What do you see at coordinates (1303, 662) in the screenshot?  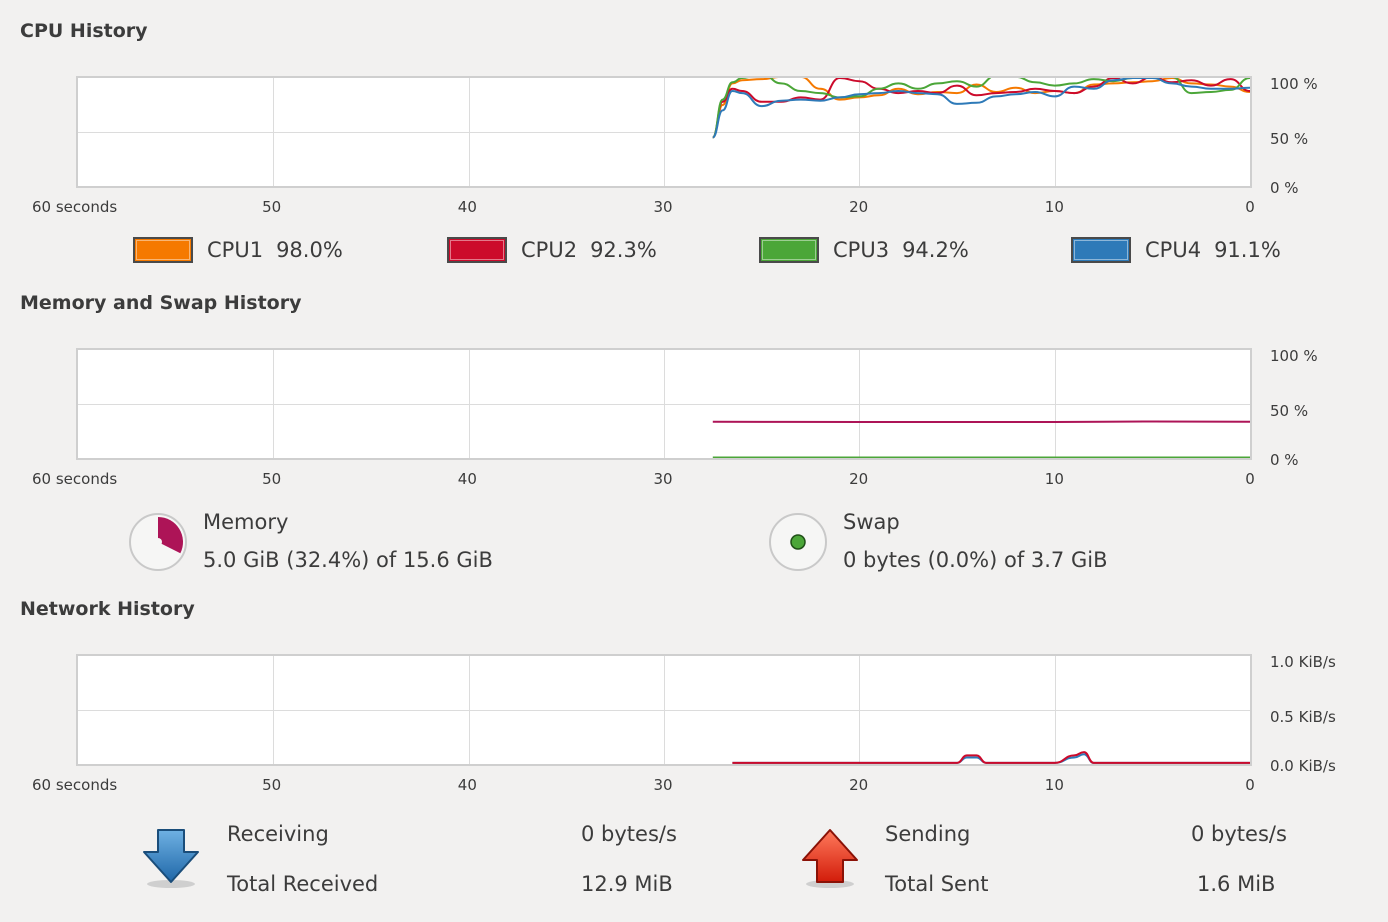 I see `net-y-tick-label: 1.0 KiB/s` at bounding box center [1303, 662].